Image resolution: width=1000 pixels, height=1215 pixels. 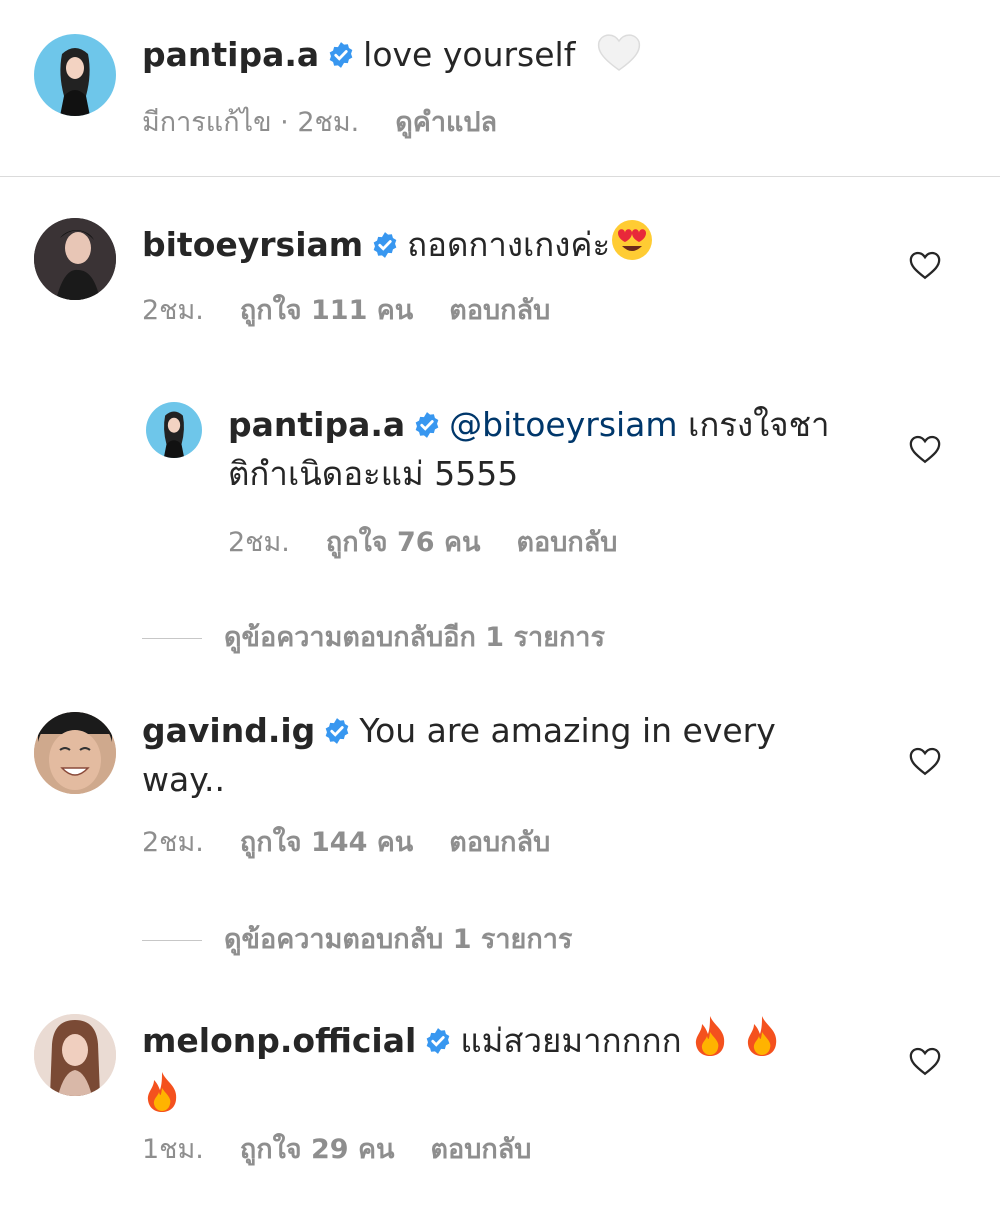 What do you see at coordinates (632, 246) in the screenshot?
I see `heart-eyes-emoji` at bounding box center [632, 246].